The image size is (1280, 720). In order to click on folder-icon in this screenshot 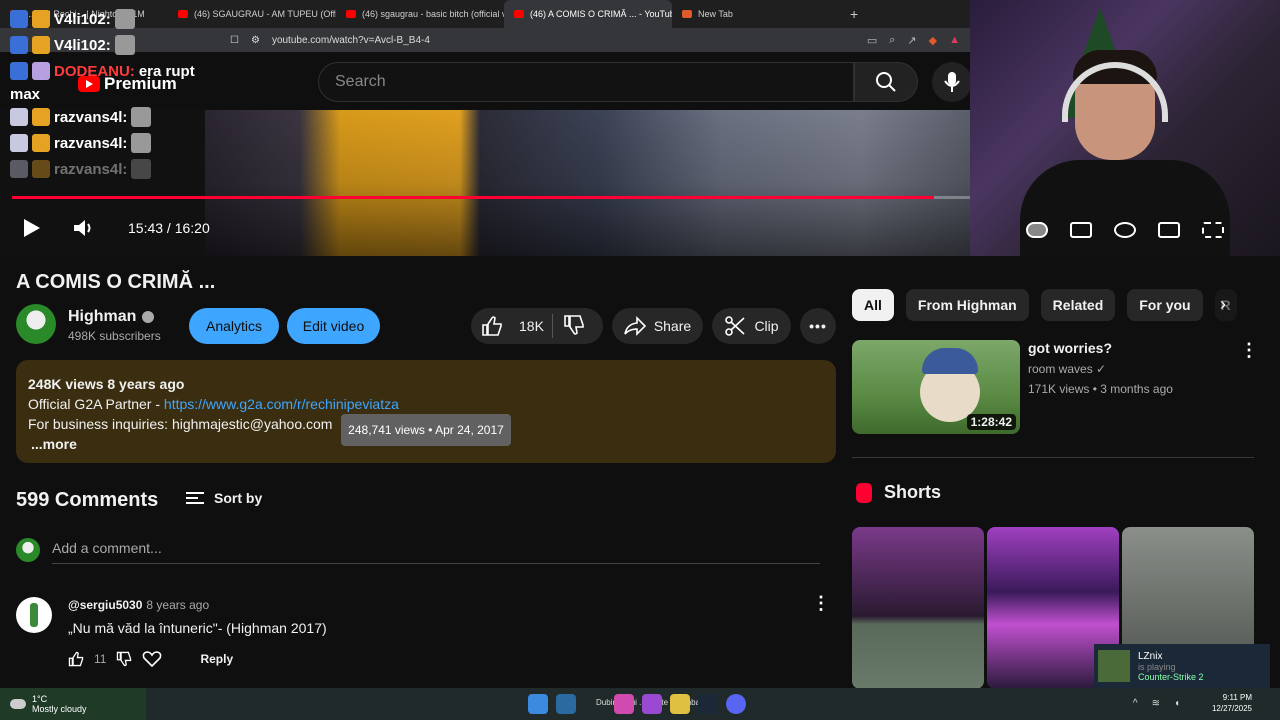, I will do `click(680, 704)`.